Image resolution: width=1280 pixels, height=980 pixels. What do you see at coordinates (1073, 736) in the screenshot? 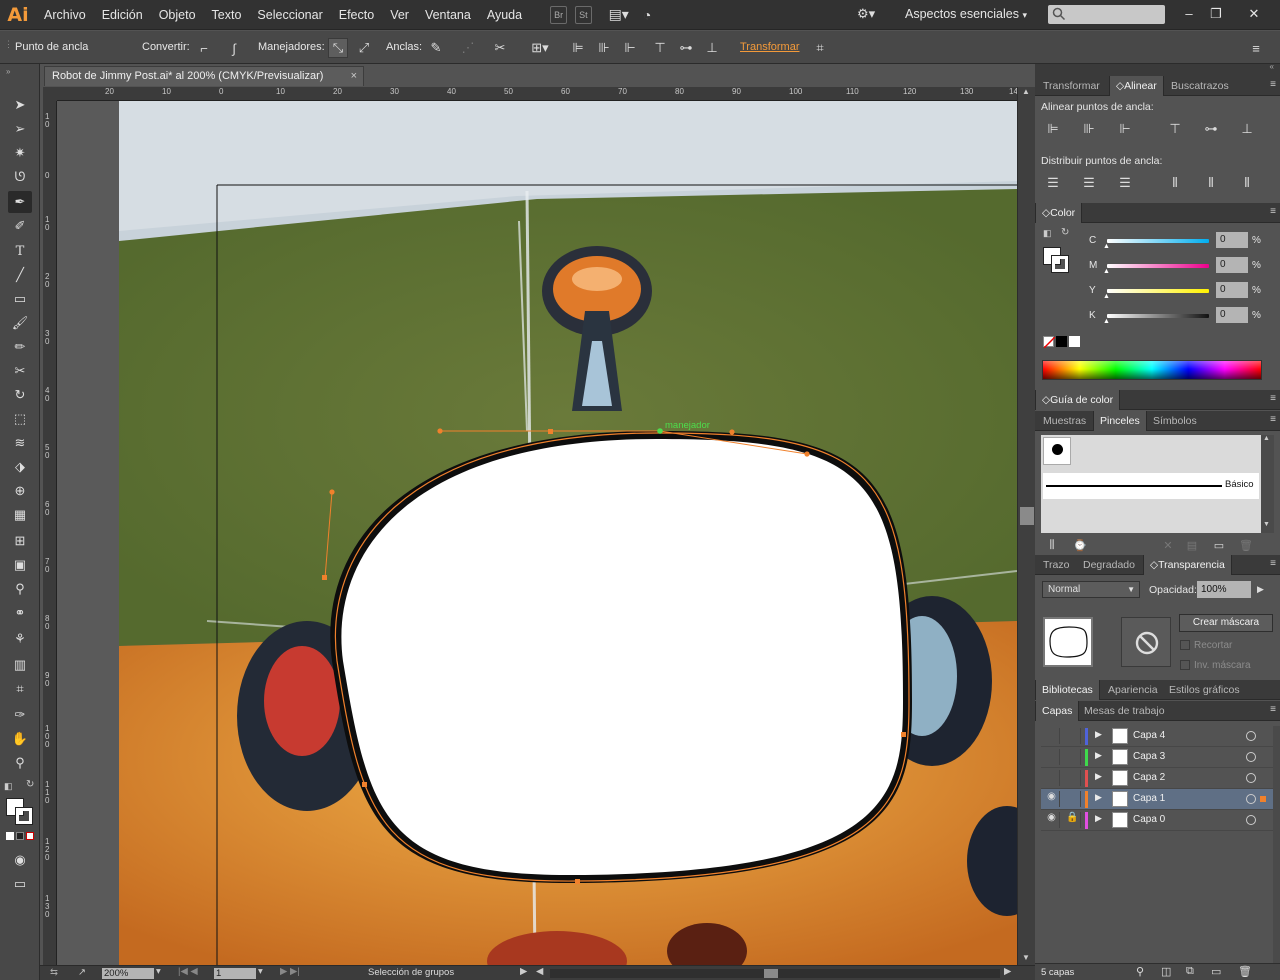
I see `lock-icon` at bounding box center [1073, 736].